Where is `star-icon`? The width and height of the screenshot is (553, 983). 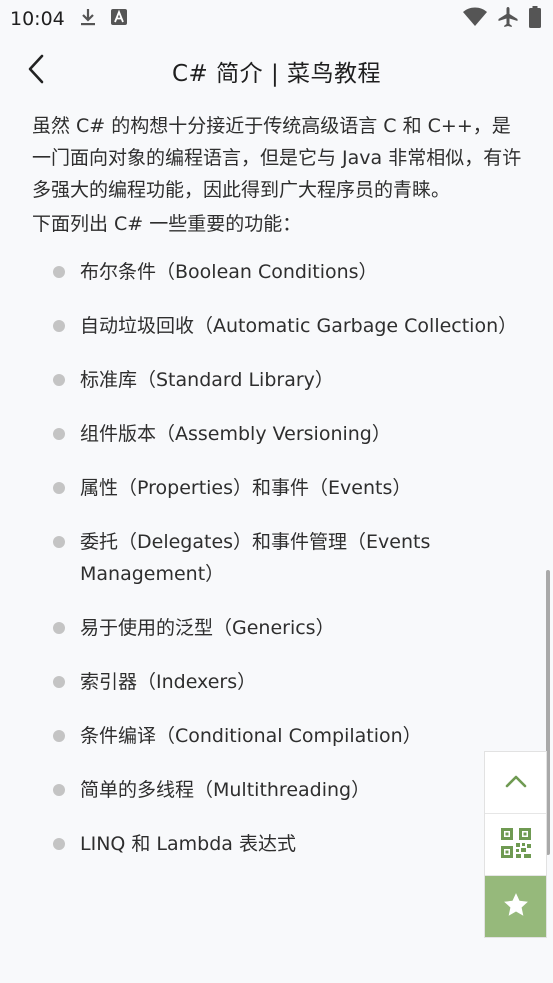 star-icon is located at coordinates (516, 907).